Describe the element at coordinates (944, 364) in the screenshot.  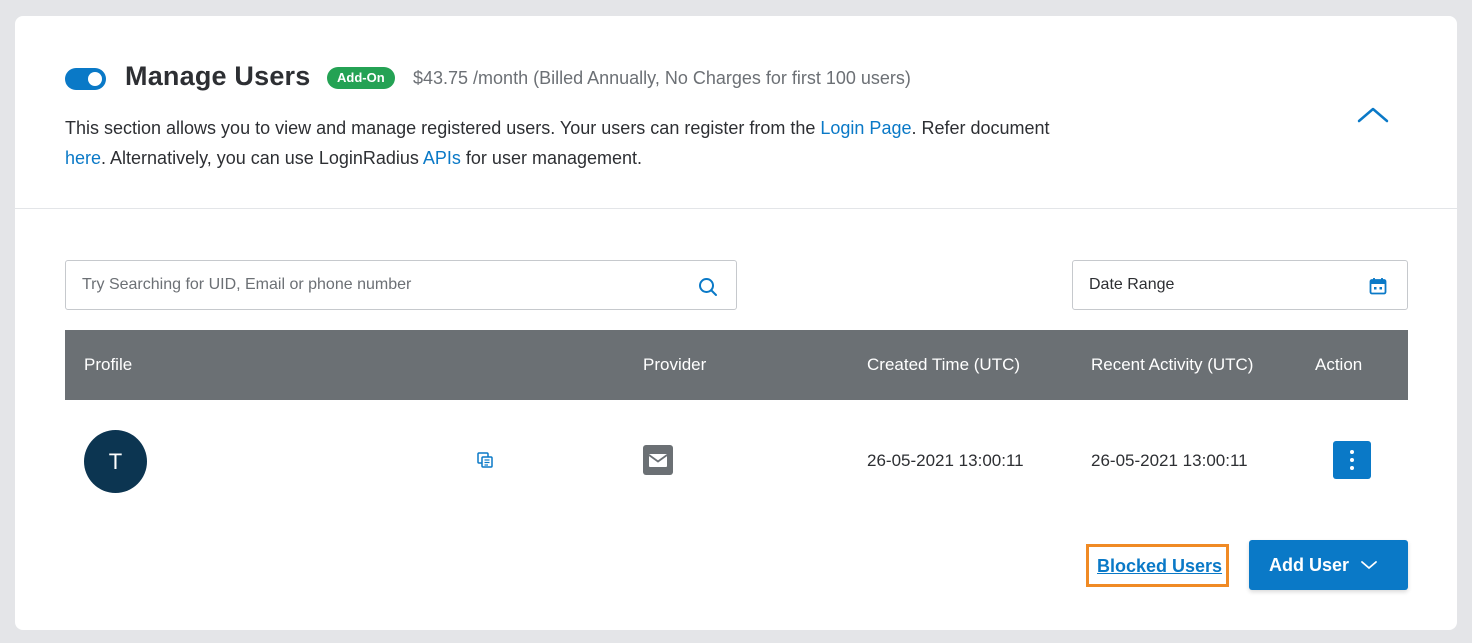
I see `column-header-created: Created Time (UTC)` at that location.